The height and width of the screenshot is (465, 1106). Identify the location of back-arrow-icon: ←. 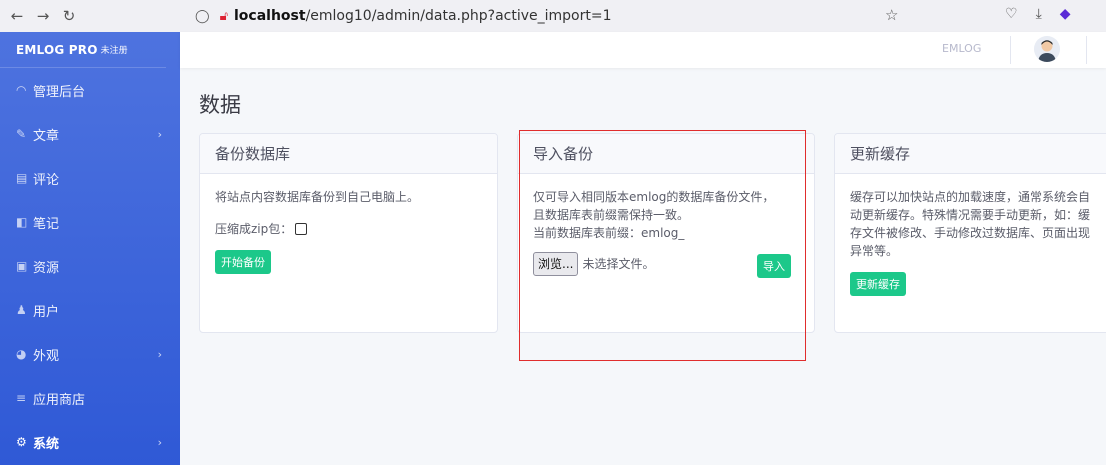
(17, 16).